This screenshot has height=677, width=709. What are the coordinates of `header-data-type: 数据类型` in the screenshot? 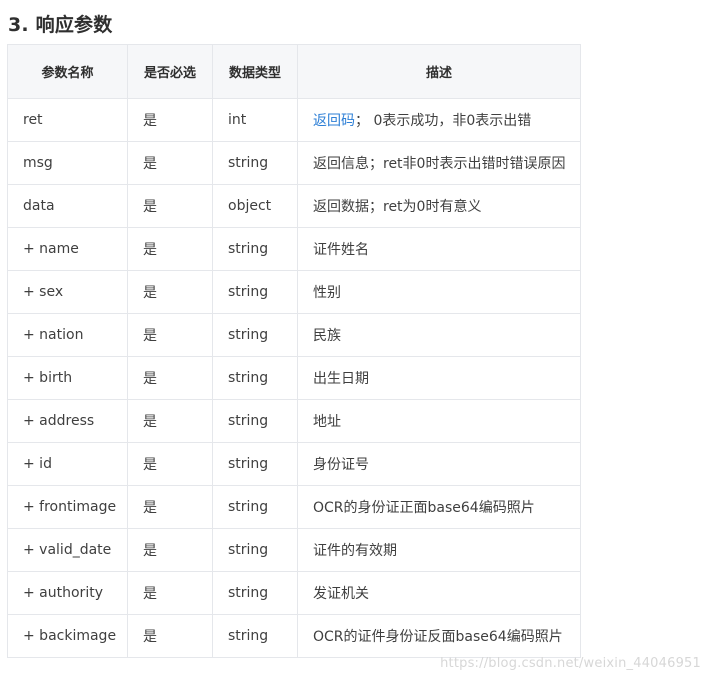 It's located at (255, 71).